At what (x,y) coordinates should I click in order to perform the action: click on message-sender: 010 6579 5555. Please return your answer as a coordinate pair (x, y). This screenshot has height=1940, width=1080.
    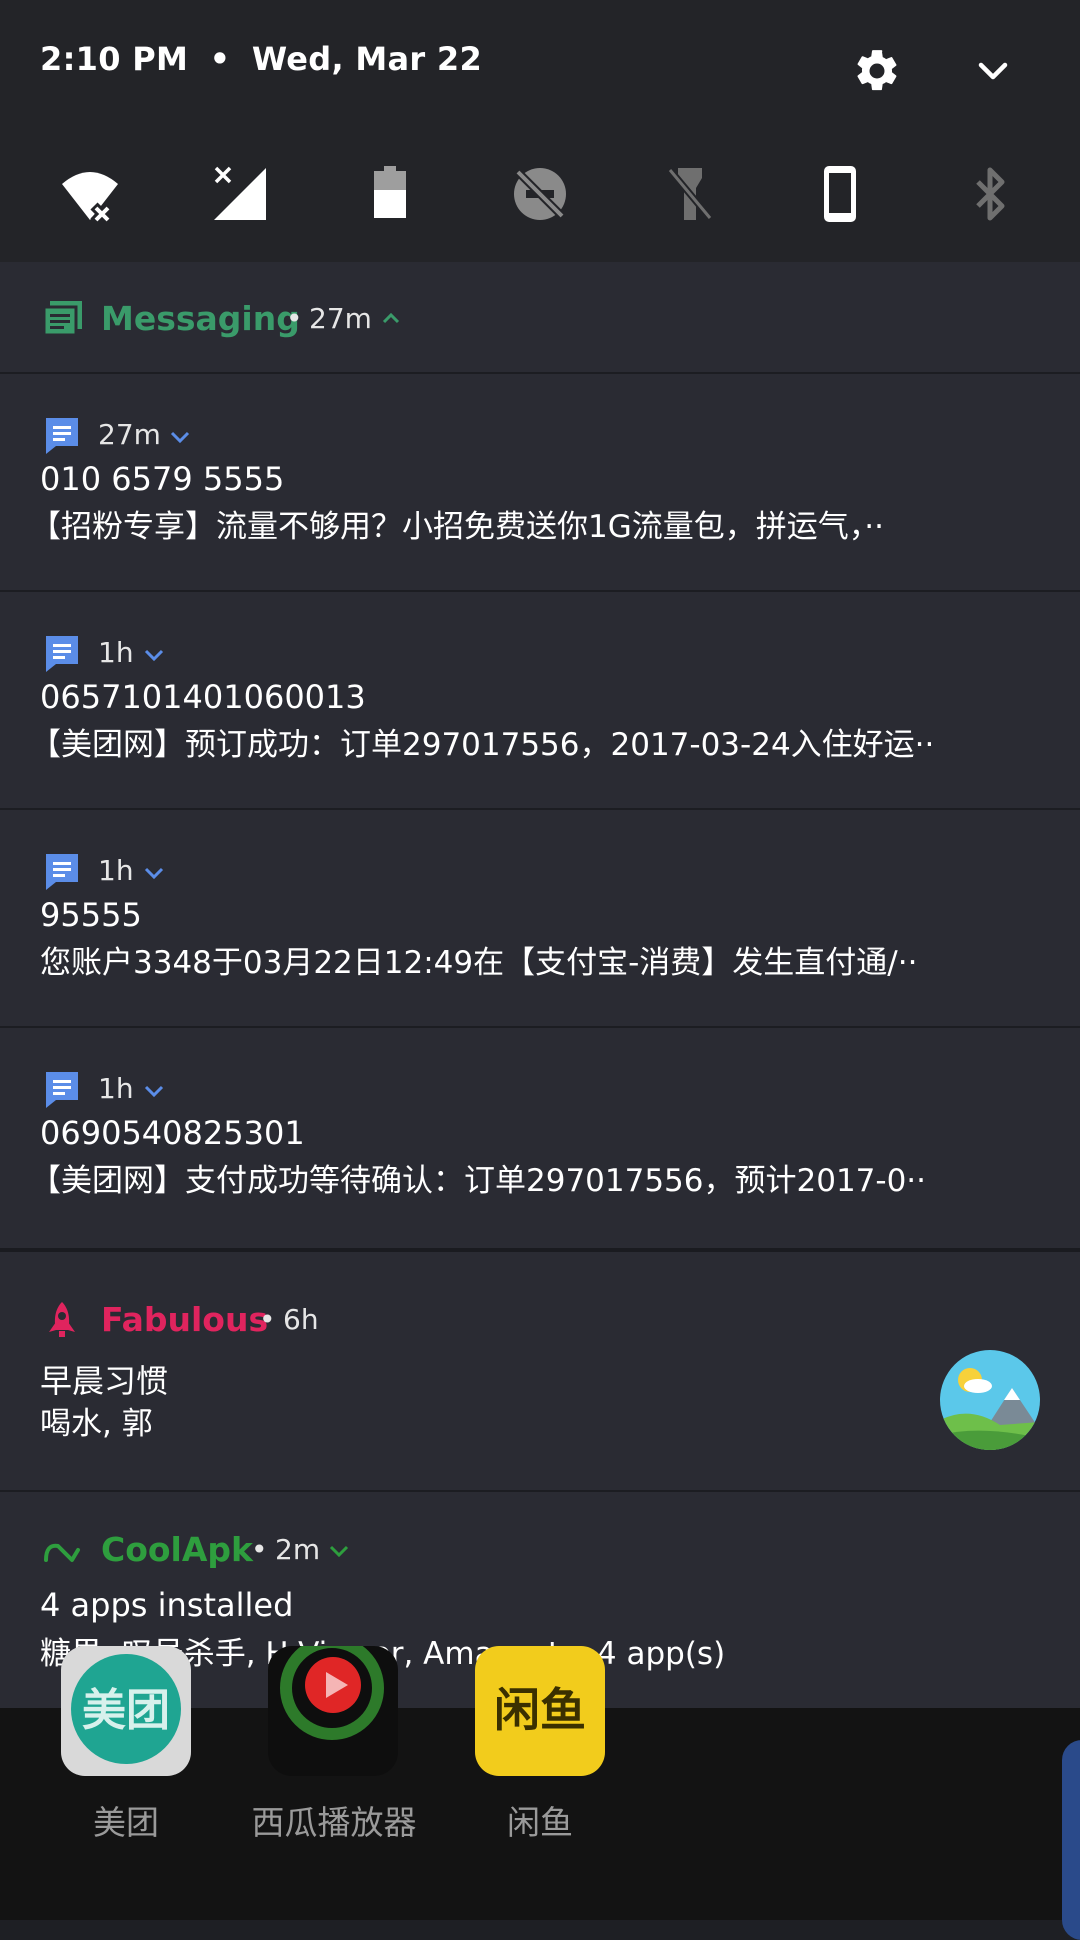
    Looking at the image, I should click on (162, 479).